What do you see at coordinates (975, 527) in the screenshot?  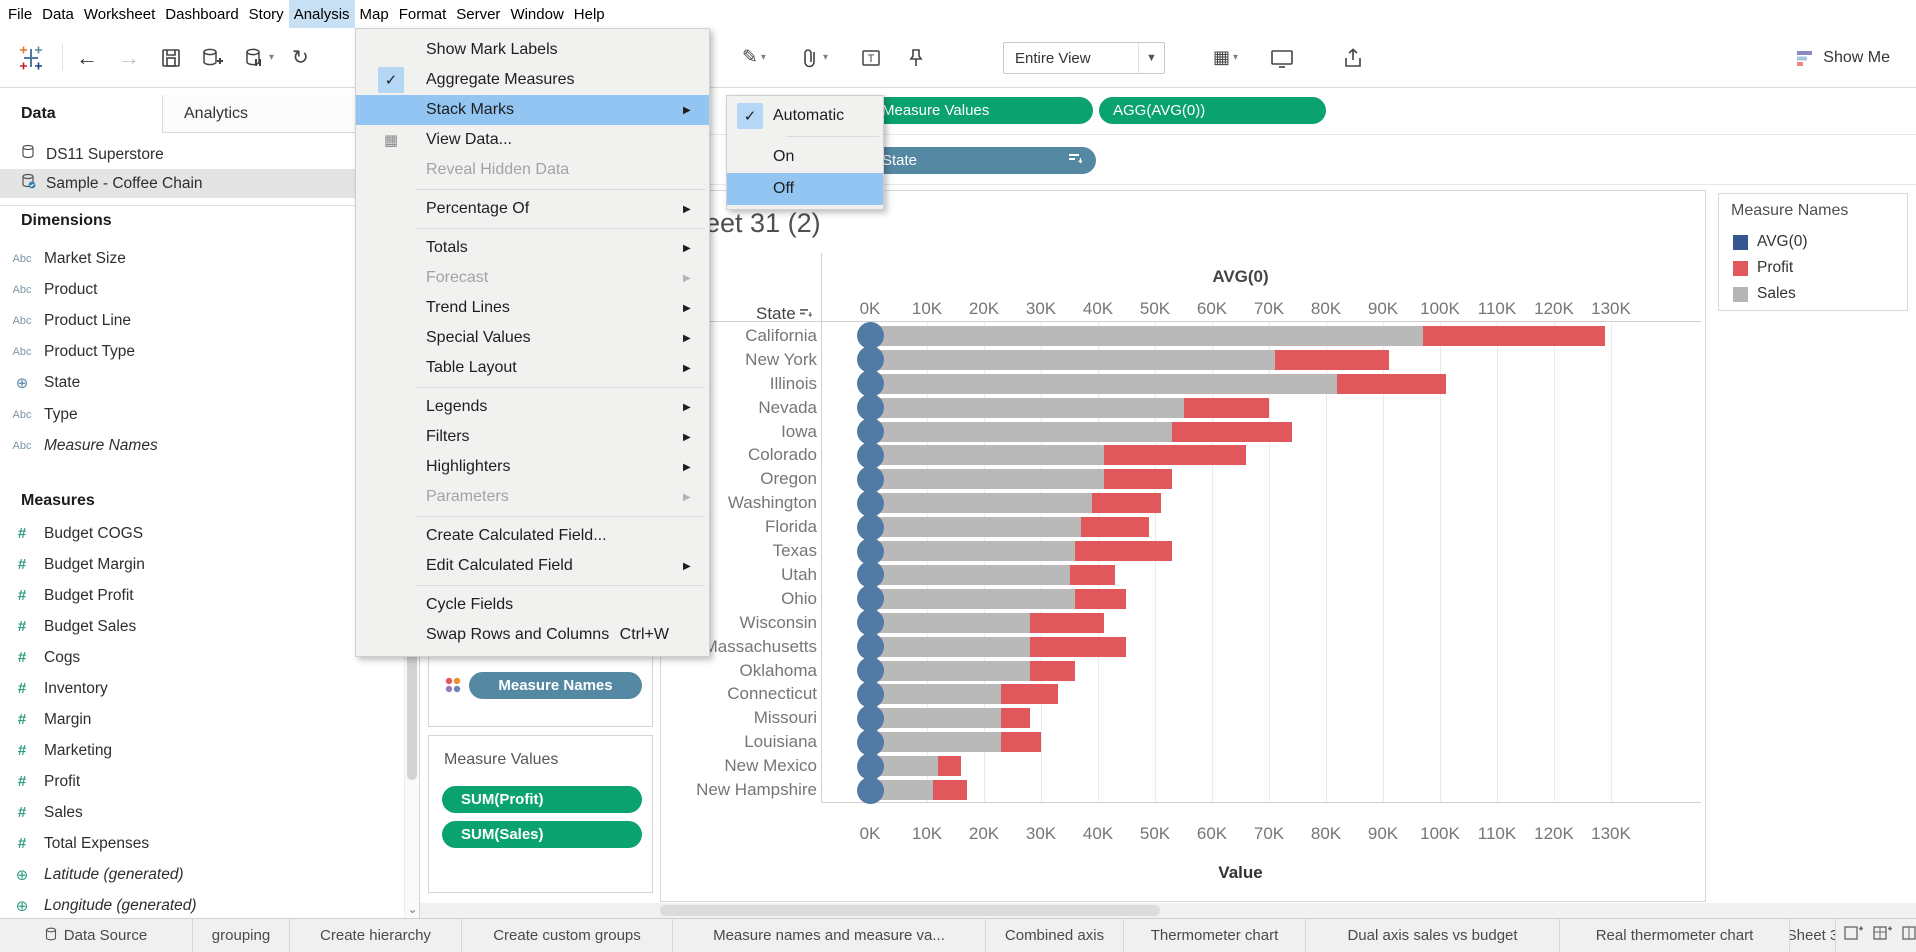 I see `sales-bar-florida` at bounding box center [975, 527].